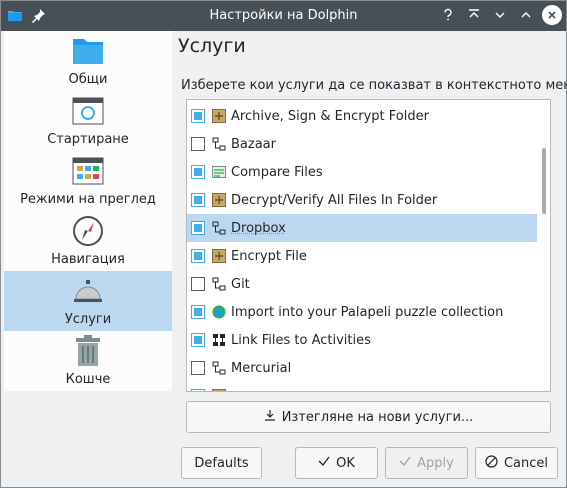 The height and width of the screenshot is (488, 567). I want to click on services-bell-icon, so click(88, 291).